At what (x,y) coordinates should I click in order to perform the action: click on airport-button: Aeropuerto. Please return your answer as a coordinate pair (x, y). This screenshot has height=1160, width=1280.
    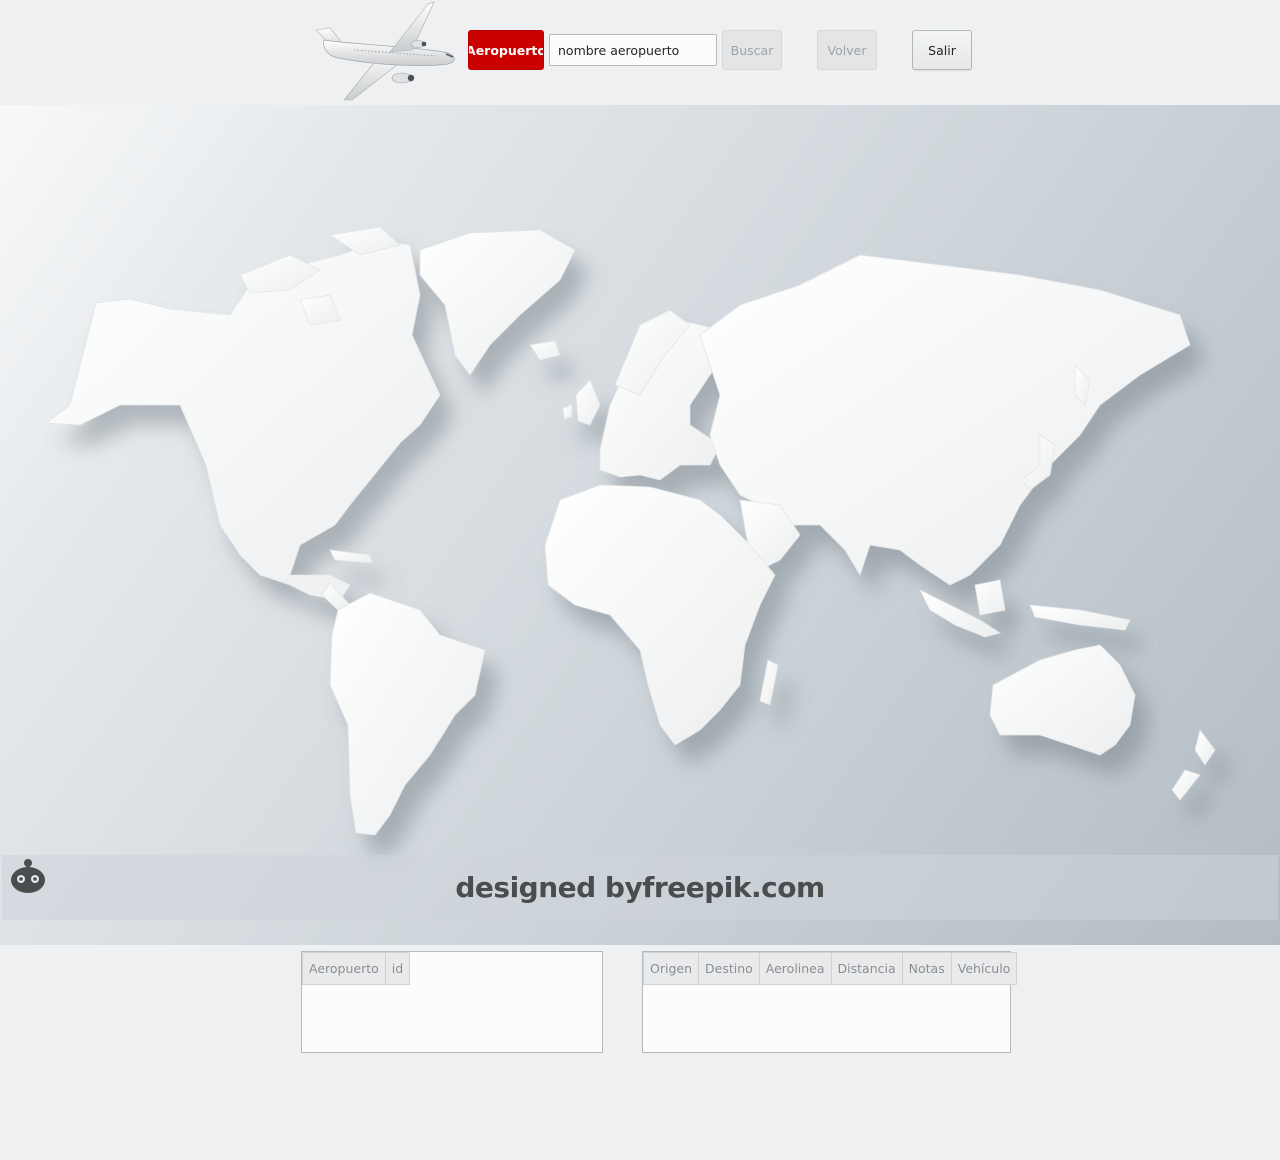
    Looking at the image, I should click on (506, 50).